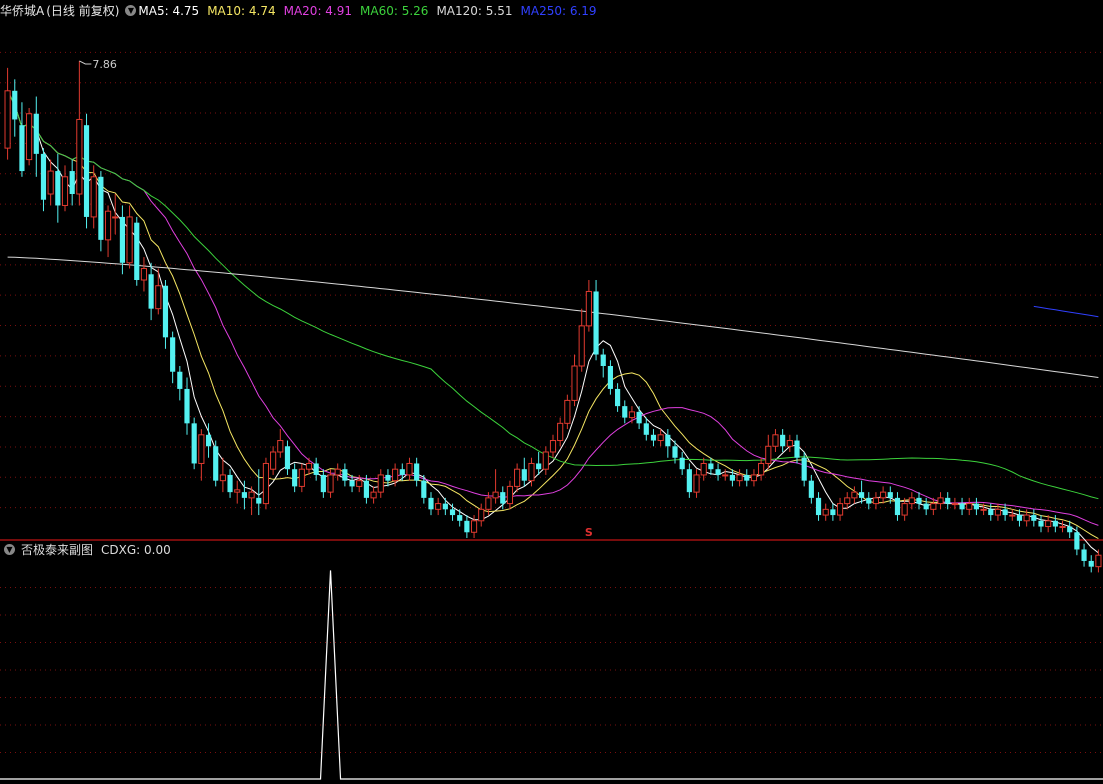  What do you see at coordinates (136, 550) in the screenshot?
I see `sub-chart-value: CDXG: 0.00` at bounding box center [136, 550].